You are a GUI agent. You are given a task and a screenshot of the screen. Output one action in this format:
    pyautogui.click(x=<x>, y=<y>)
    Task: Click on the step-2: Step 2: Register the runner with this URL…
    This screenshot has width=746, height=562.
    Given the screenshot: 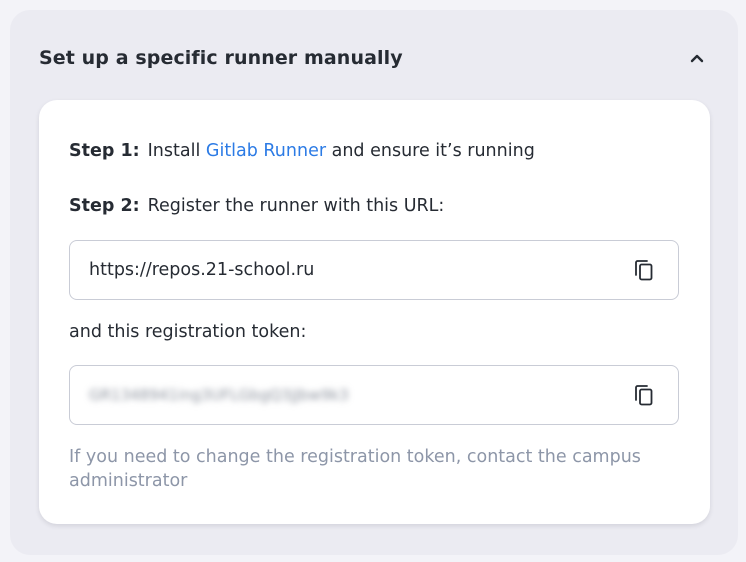 What is the action you would take?
    pyautogui.click(x=256, y=206)
    